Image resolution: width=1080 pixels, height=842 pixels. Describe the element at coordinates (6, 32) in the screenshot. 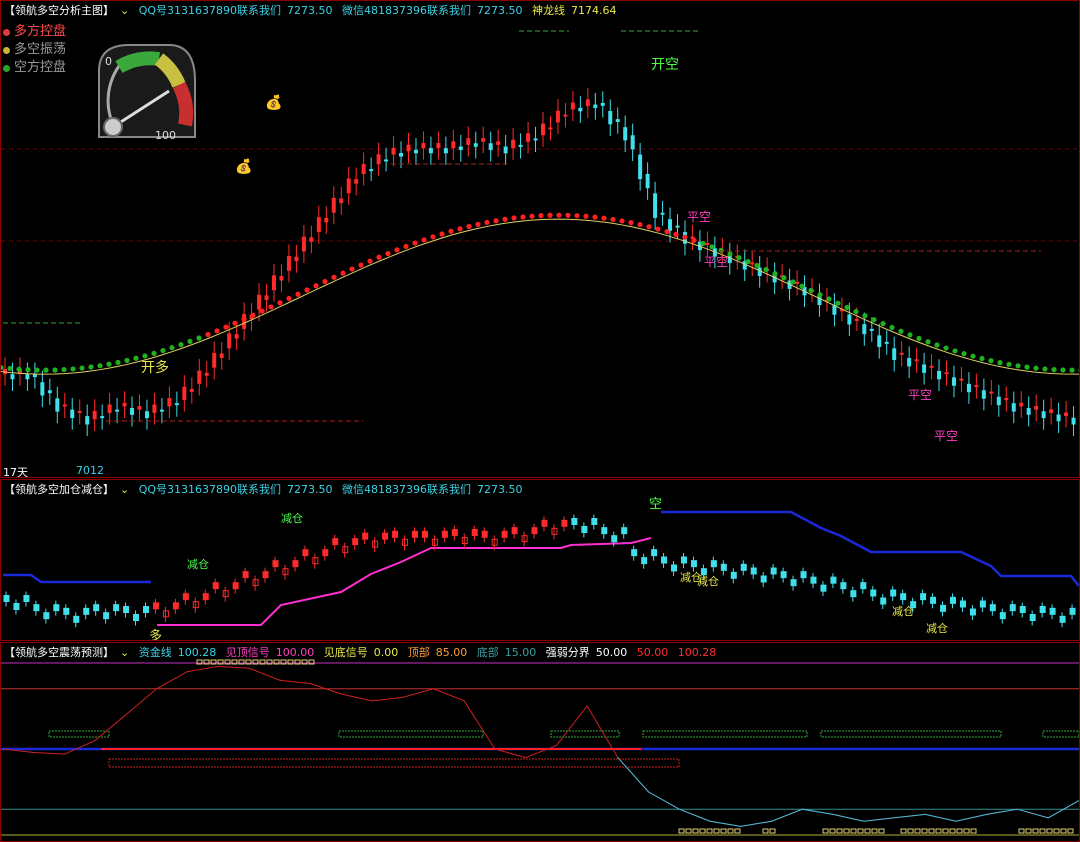

I see `red-dot-icon` at that location.